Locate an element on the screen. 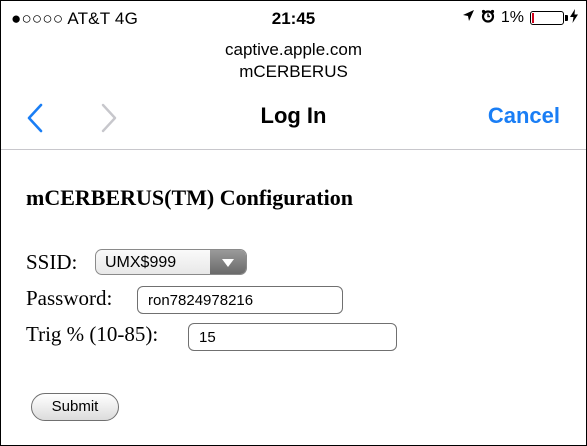 The height and width of the screenshot is (446, 587). ssid-selected-value: UMX$999 is located at coordinates (141, 262).